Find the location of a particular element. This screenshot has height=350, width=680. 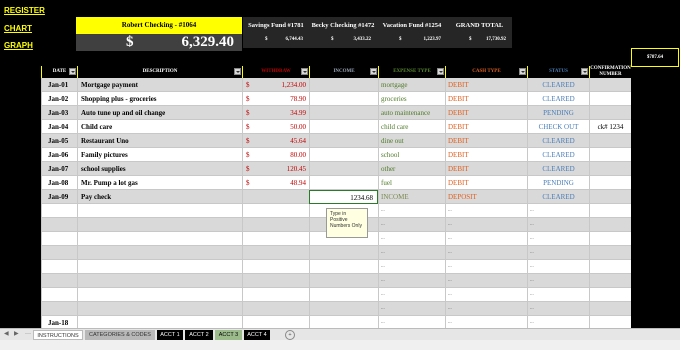

cell-expense-type: other is located at coordinates (411, 169).